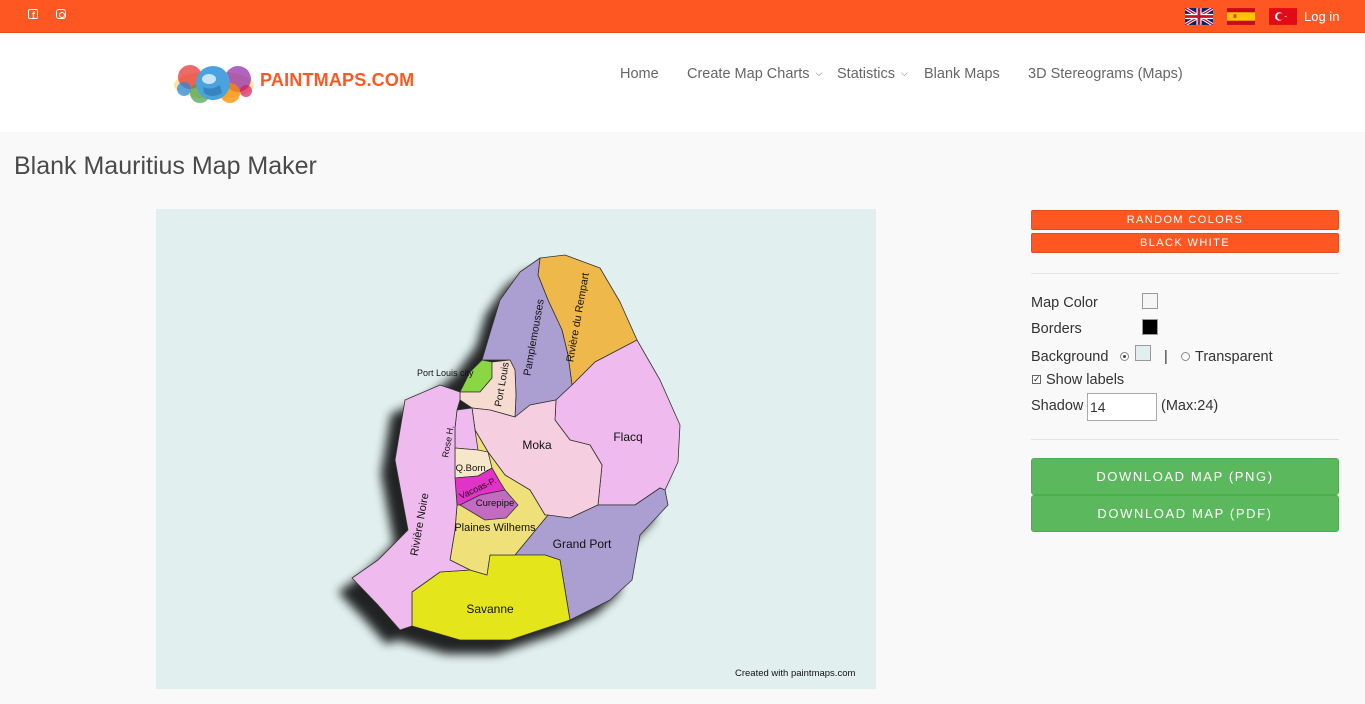 The width and height of the screenshot is (1365, 704). Describe the element at coordinates (1185, 476) in the screenshot. I see `download-png-button: DOWNLOAD MAP (PNG)` at that location.